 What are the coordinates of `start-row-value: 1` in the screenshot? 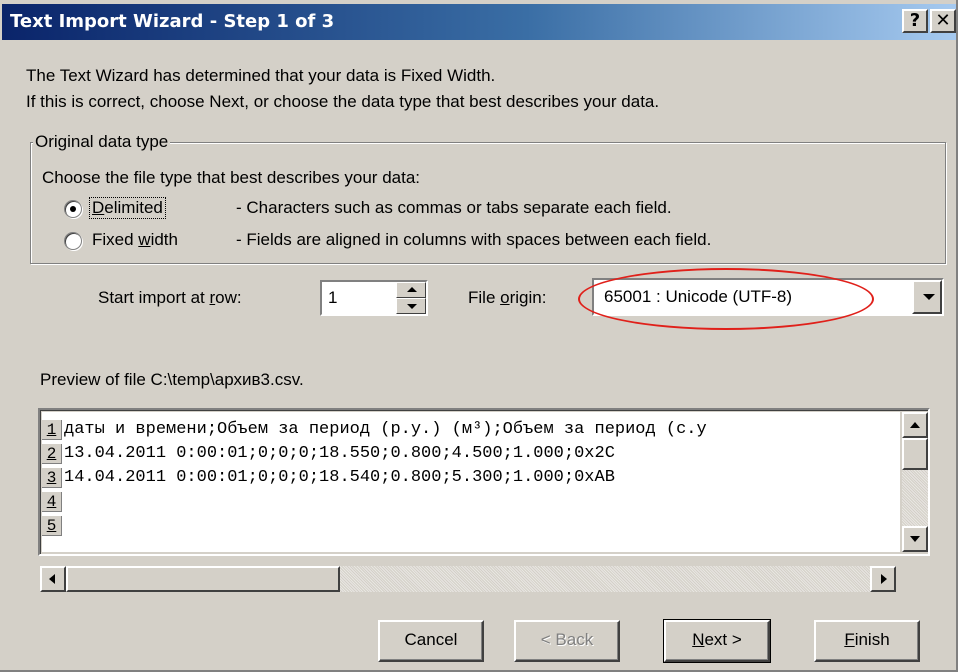 It's located at (332, 298).